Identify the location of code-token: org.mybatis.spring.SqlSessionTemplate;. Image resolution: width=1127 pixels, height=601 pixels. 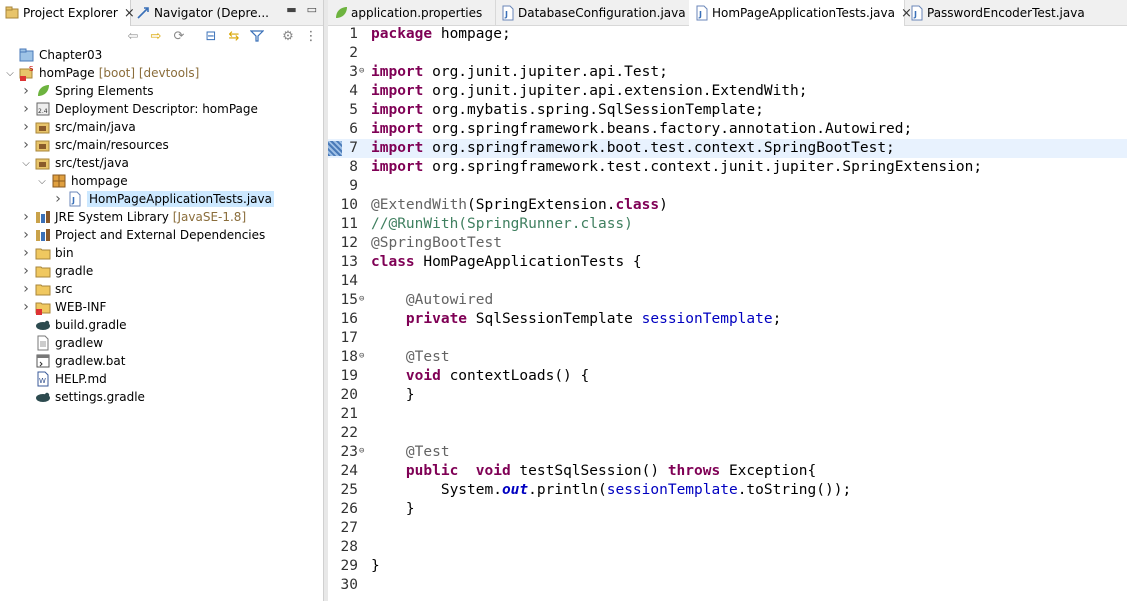
(598, 110).